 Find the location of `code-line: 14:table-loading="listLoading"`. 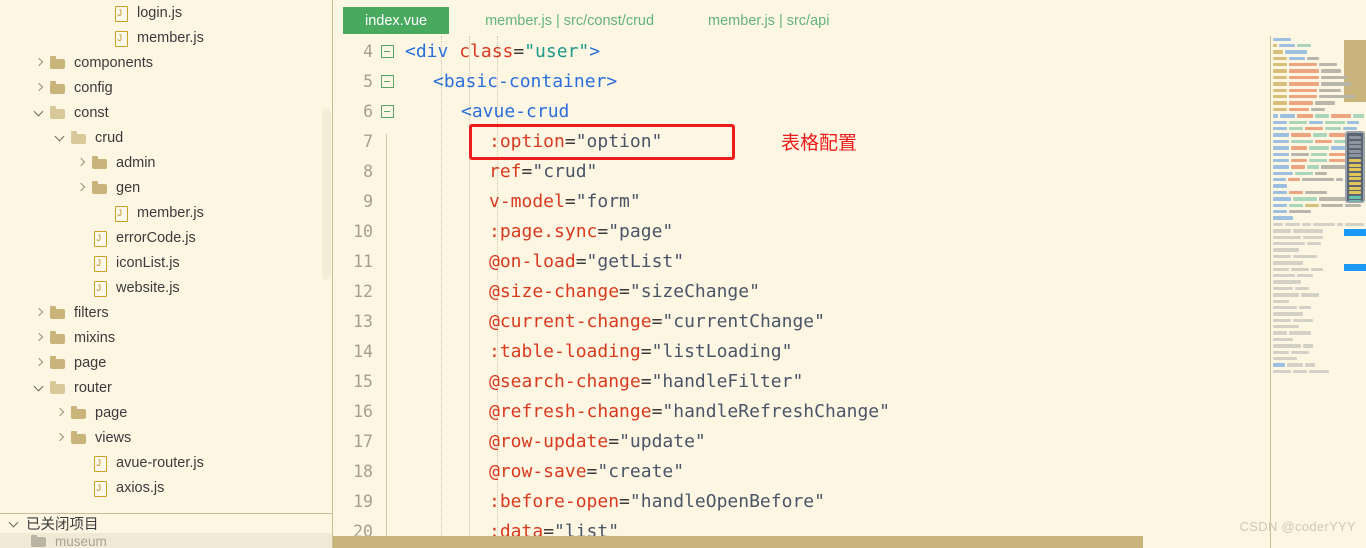

code-line: 14:table-loading="listLoading" is located at coordinates (849, 362).